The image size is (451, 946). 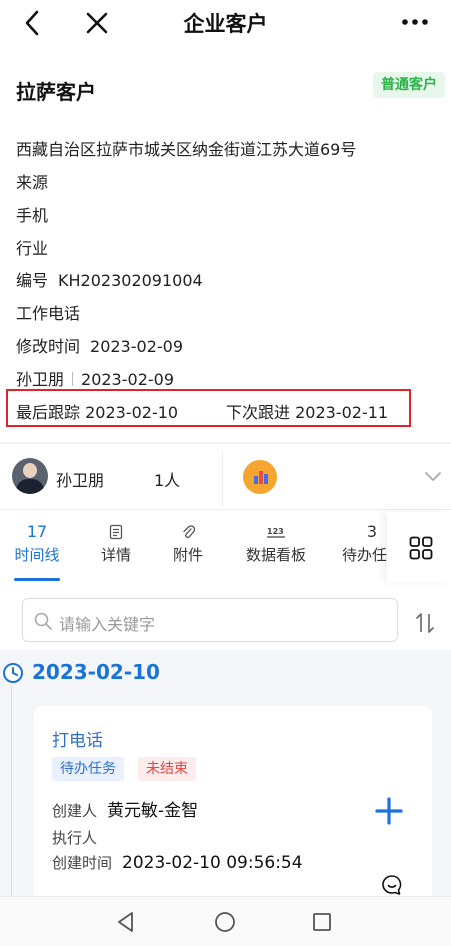 What do you see at coordinates (130, 280) in the screenshot?
I see `number-value: KH202302091004` at bounding box center [130, 280].